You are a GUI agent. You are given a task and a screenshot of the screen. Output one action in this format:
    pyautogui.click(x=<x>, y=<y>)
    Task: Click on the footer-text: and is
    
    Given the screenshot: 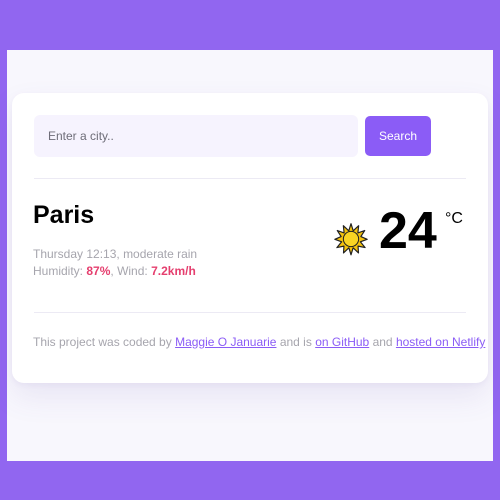 What is the action you would take?
    pyautogui.click(x=295, y=342)
    